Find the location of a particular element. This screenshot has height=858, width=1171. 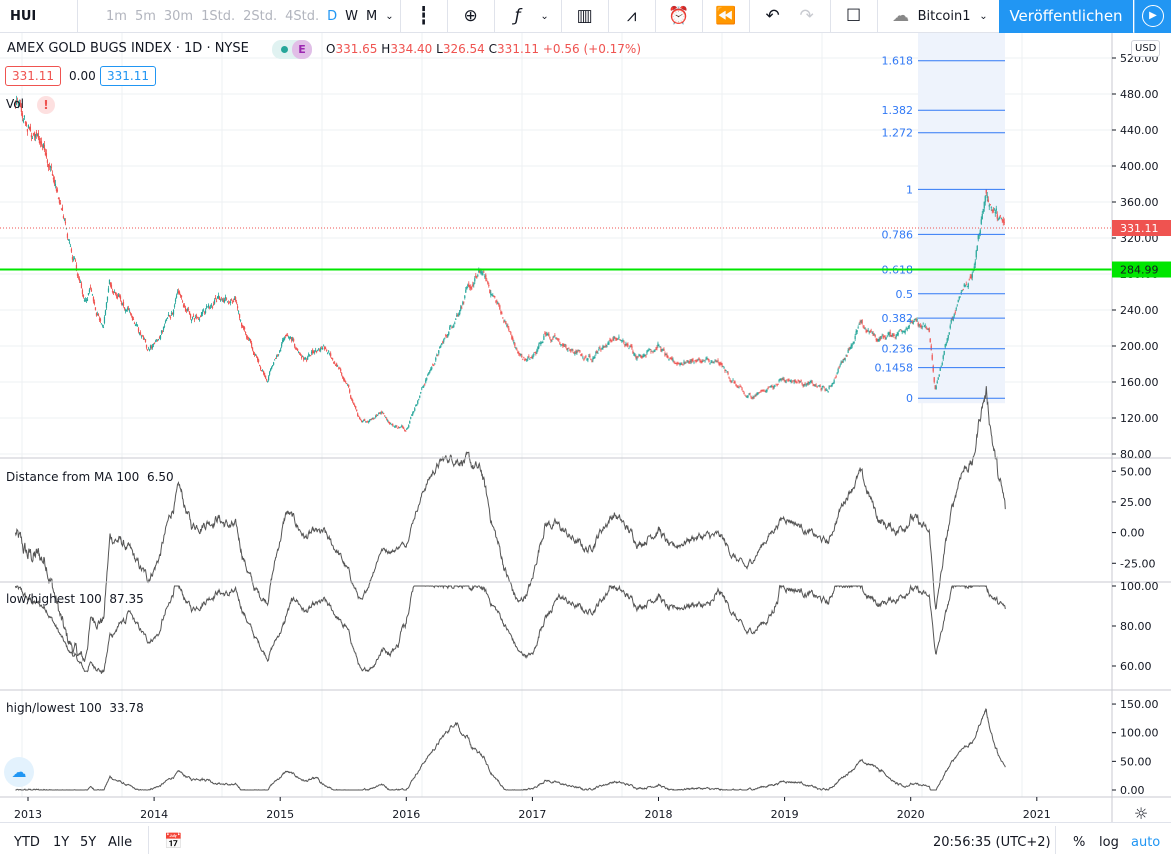

range-1y: 1Y is located at coordinates (61, 842).